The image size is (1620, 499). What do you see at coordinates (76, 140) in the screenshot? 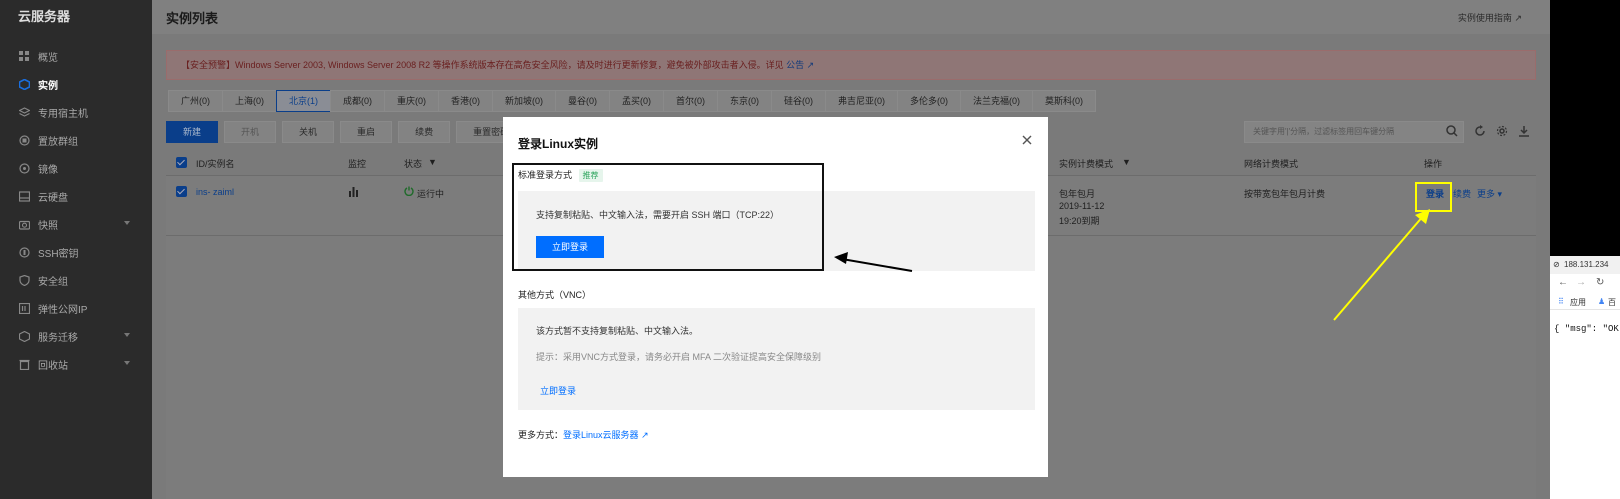
I see `sidebar-item-placement-group: 置放群组` at bounding box center [76, 140].